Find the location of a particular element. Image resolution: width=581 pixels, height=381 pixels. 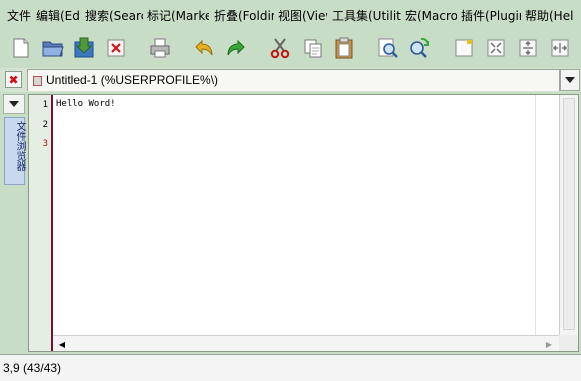

copy-button is located at coordinates (313, 48).